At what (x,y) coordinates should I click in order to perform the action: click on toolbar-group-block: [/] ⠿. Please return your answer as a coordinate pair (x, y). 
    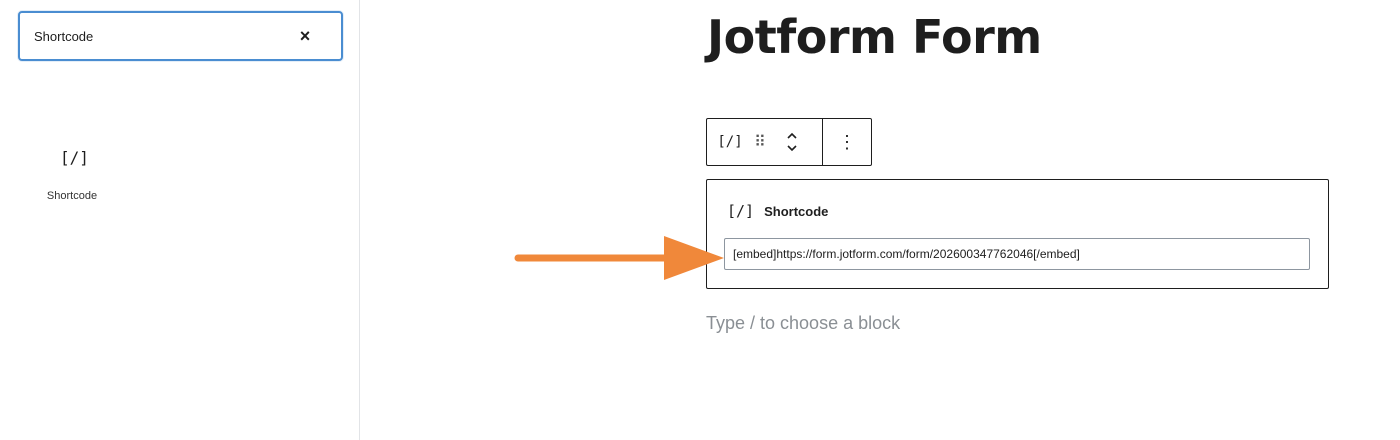
    Looking at the image, I should click on (765, 142).